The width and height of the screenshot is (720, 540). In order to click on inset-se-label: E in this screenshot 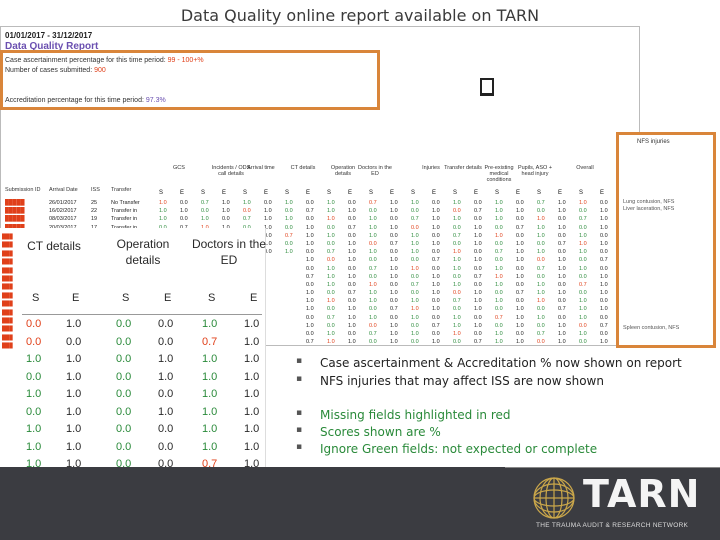, I will do `click(76, 298)`.